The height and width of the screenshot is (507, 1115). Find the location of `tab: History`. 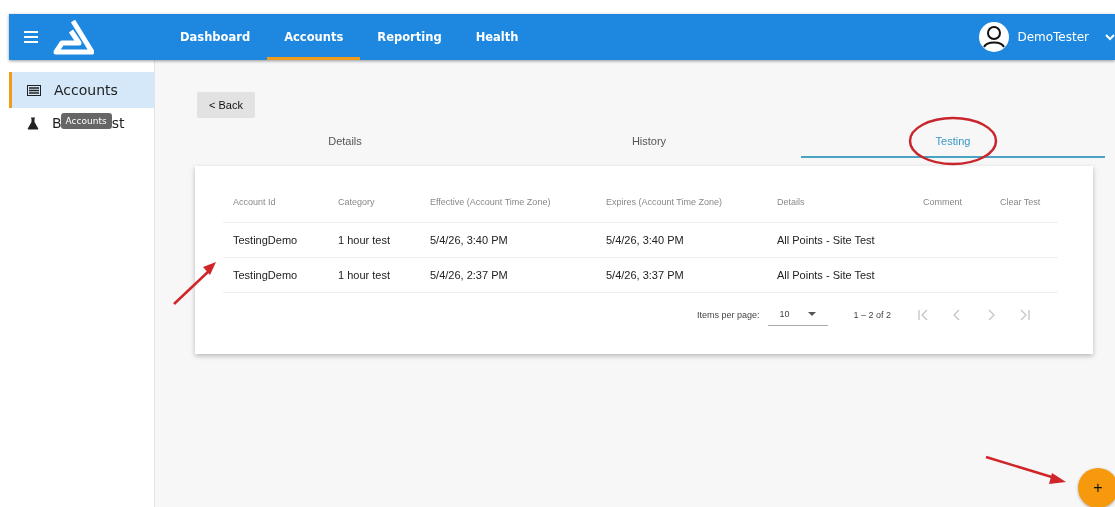

tab: History is located at coordinates (649, 142).